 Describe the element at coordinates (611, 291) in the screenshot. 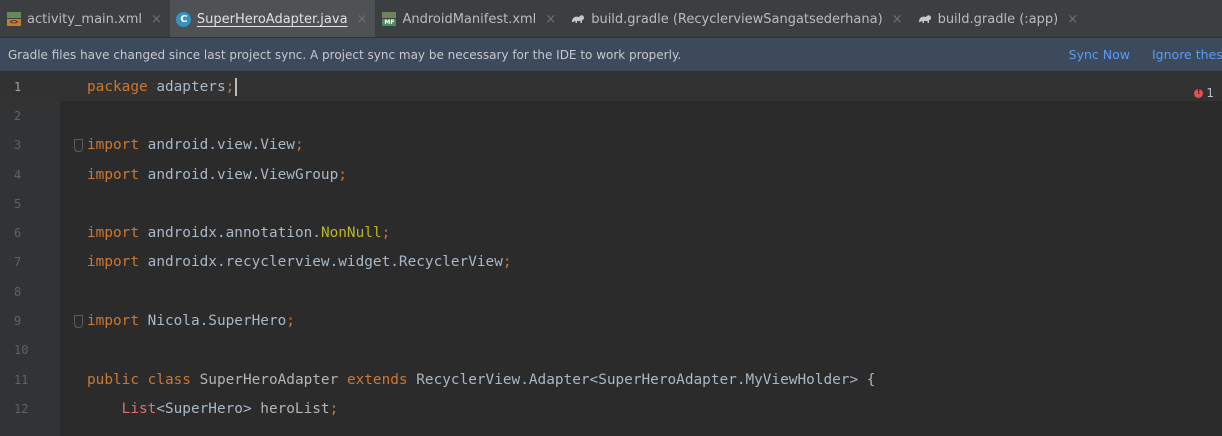

I see `code-line: 8` at that location.